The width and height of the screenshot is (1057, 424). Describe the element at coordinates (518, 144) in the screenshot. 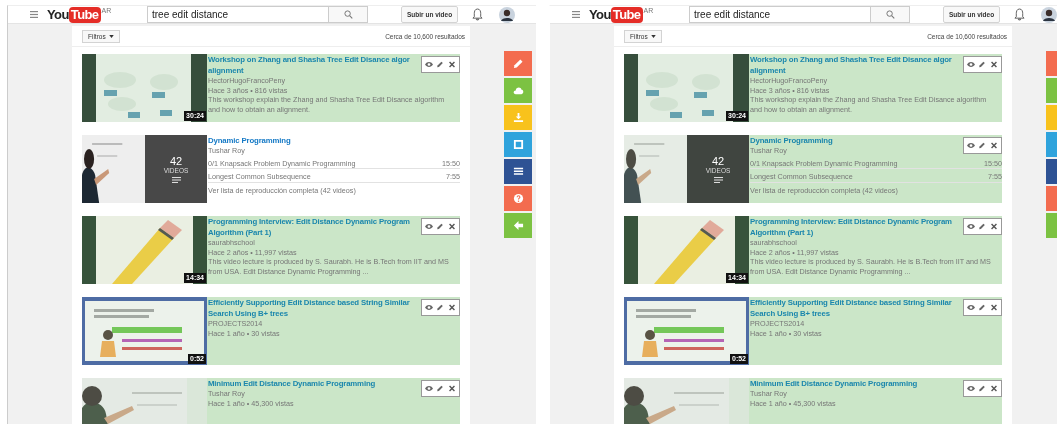

I see `frame-icon` at that location.